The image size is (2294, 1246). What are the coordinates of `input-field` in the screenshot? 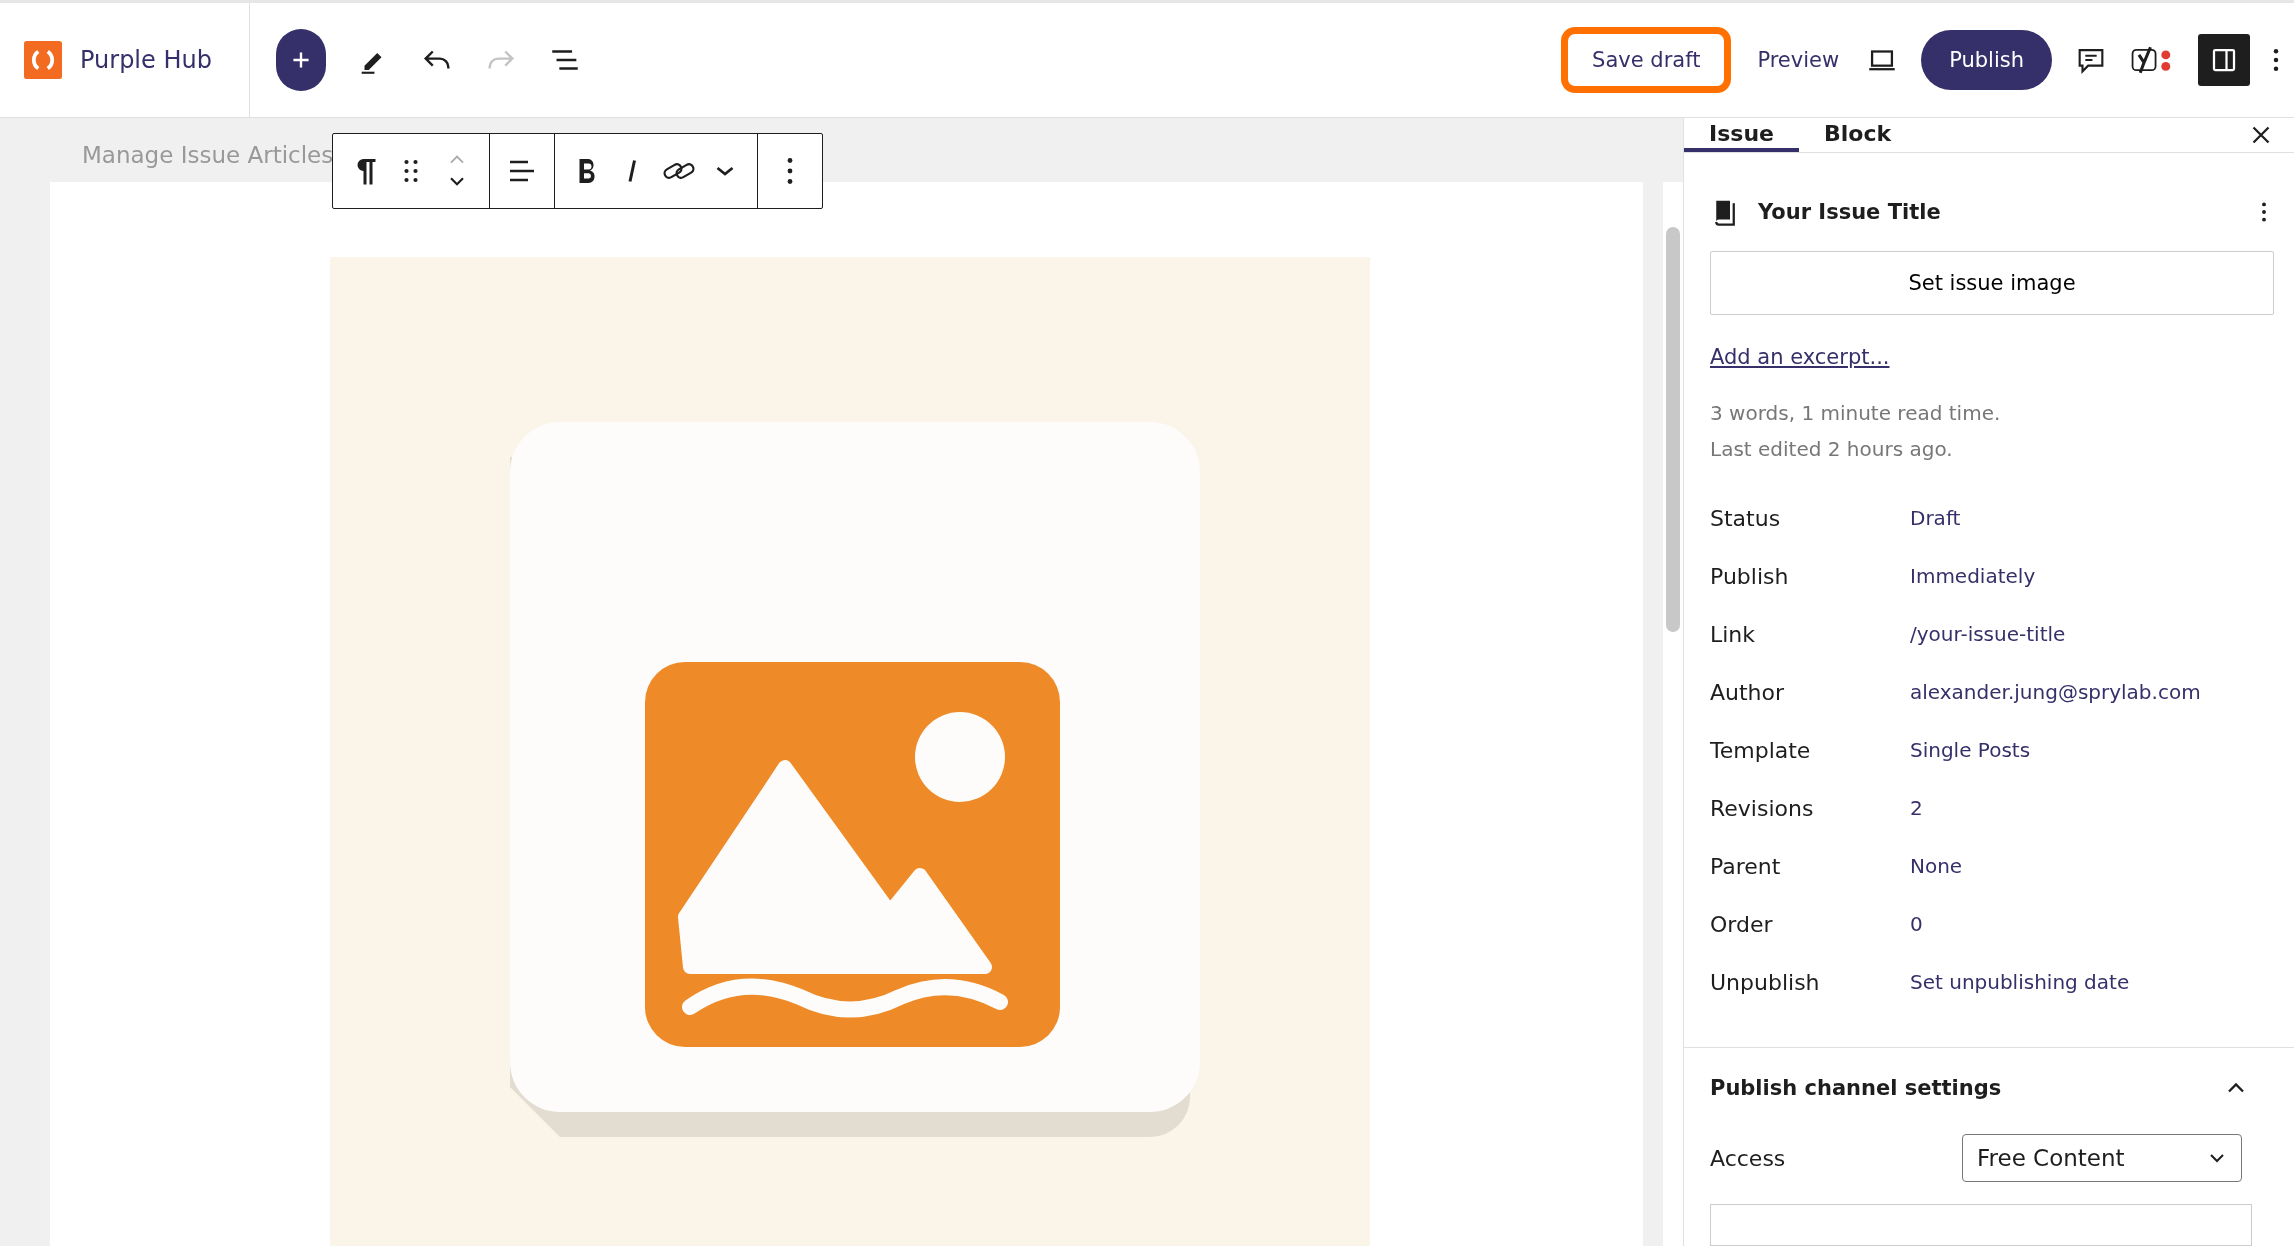 It's located at (1981, 1225).